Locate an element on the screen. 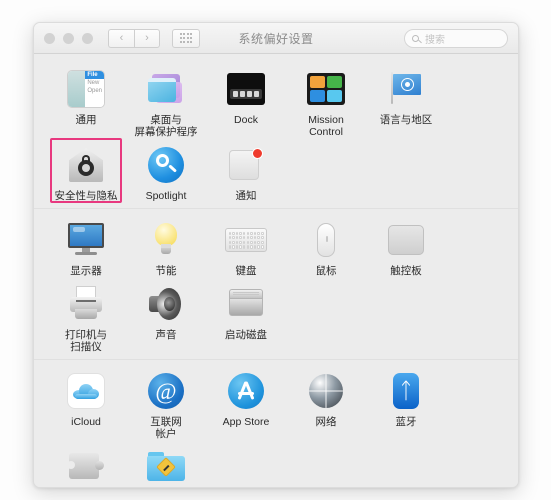 The height and width of the screenshot is (500, 551). pref-label: Mission Control is located at coordinates (326, 126).